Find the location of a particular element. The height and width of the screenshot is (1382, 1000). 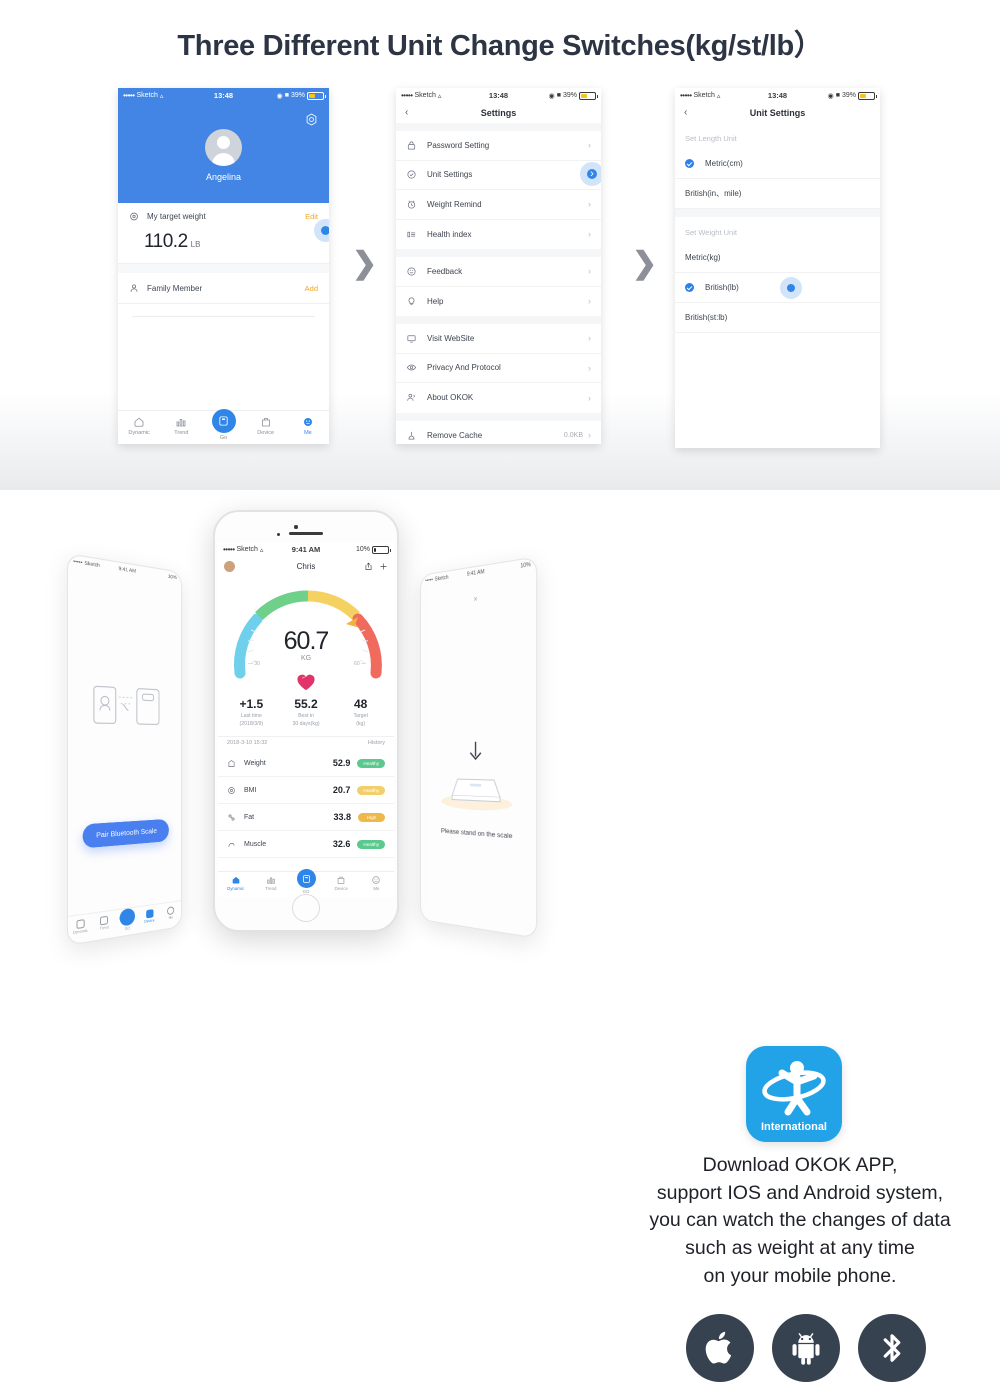

settings-item-remind: Weight Remind › is located at coordinates (498, 205).